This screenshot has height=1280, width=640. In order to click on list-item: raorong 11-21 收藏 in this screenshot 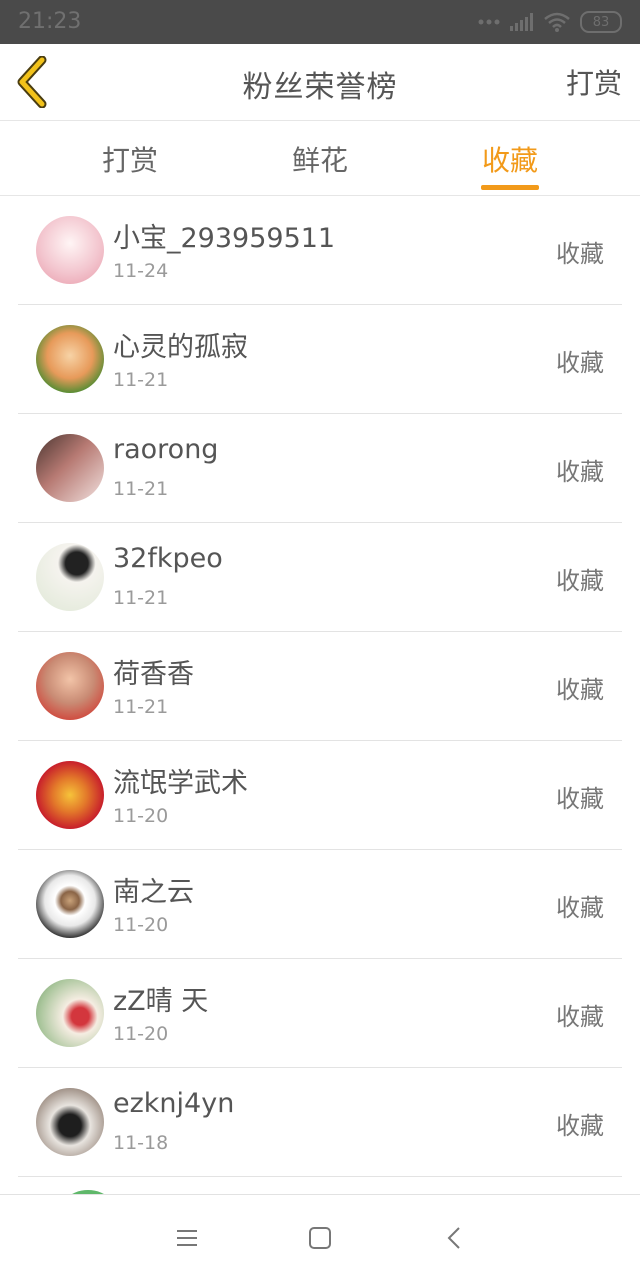, I will do `click(320, 468)`.